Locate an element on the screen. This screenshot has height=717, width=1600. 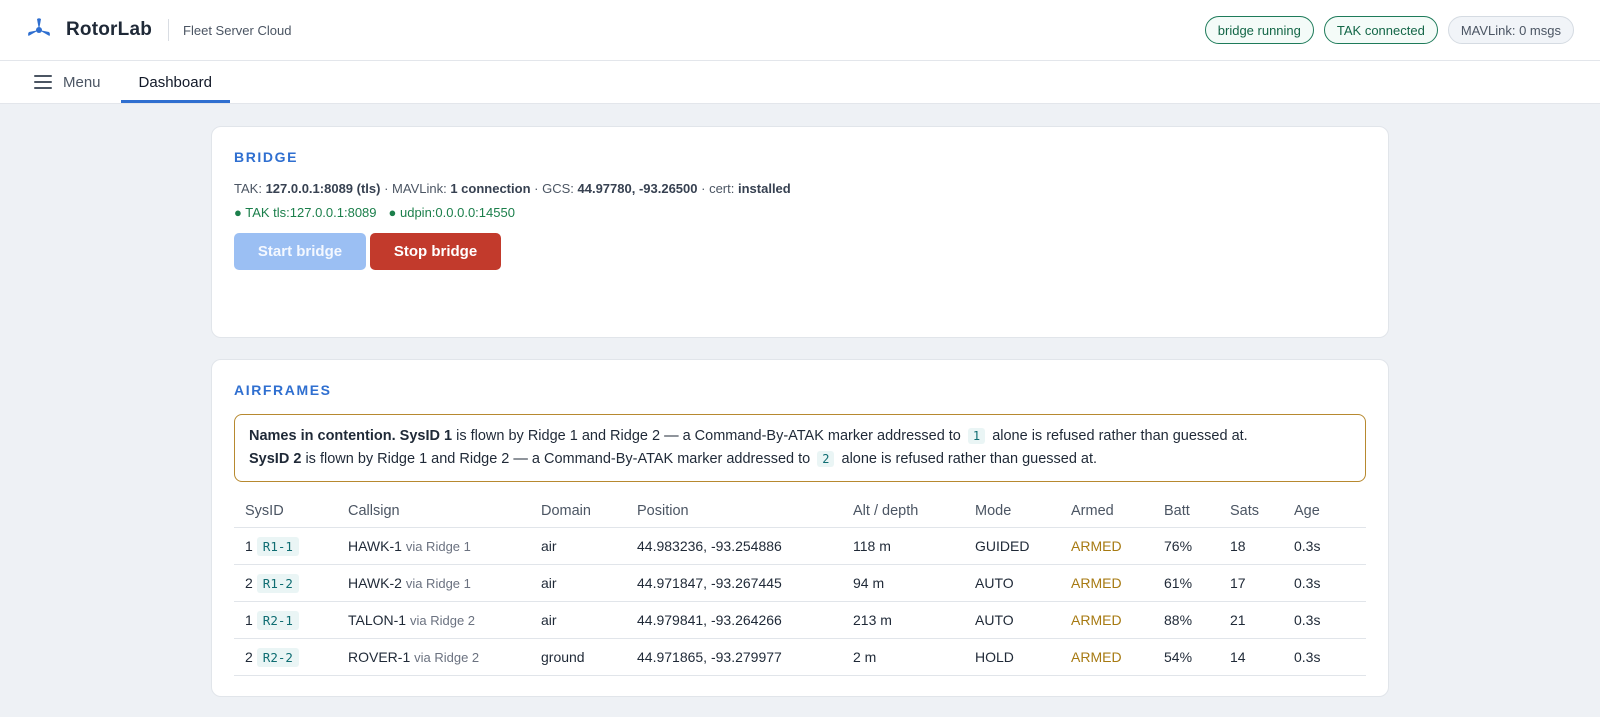
gcs-label: · GCS: is located at coordinates (554, 188).